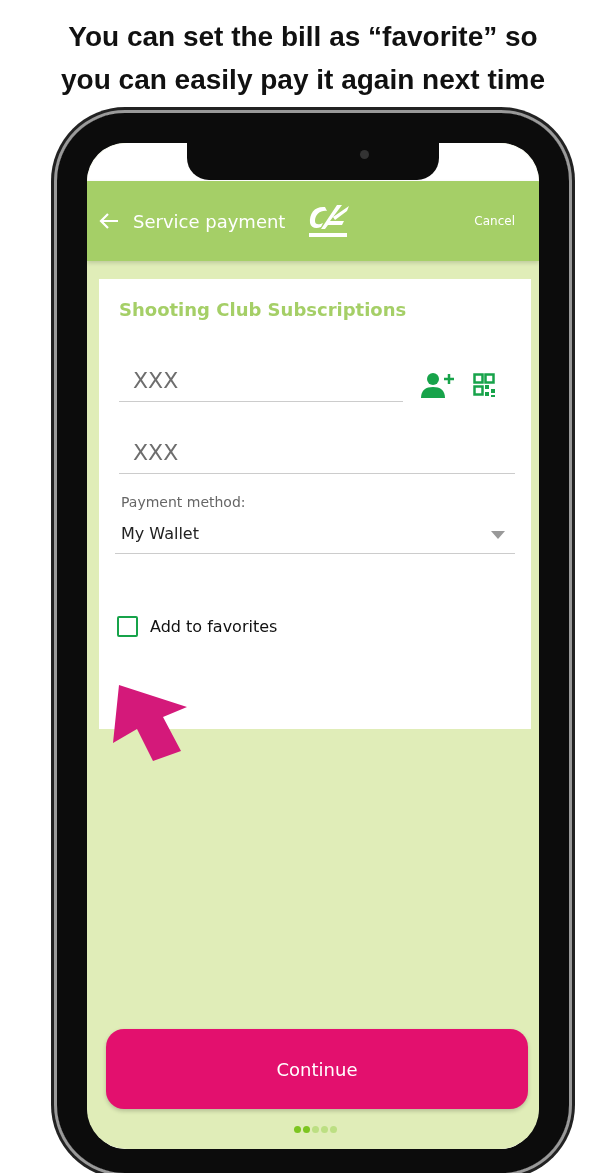 The height and width of the screenshot is (1173, 606). What do you see at coordinates (209, 221) in the screenshot?
I see `screen-title: Service payment` at bounding box center [209, 221].